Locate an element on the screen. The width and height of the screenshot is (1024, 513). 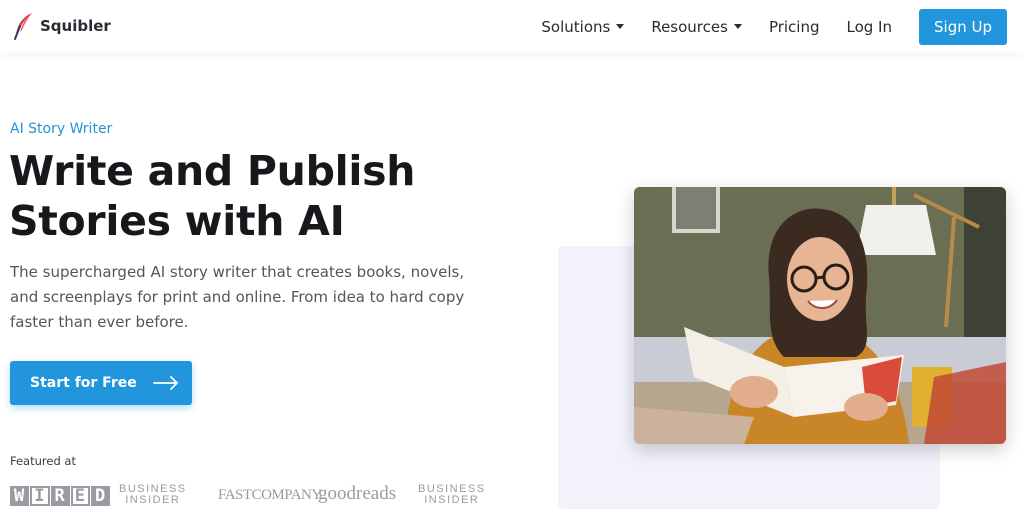
headline-line-2: Stories with AI is located at coordinates (177, 221).